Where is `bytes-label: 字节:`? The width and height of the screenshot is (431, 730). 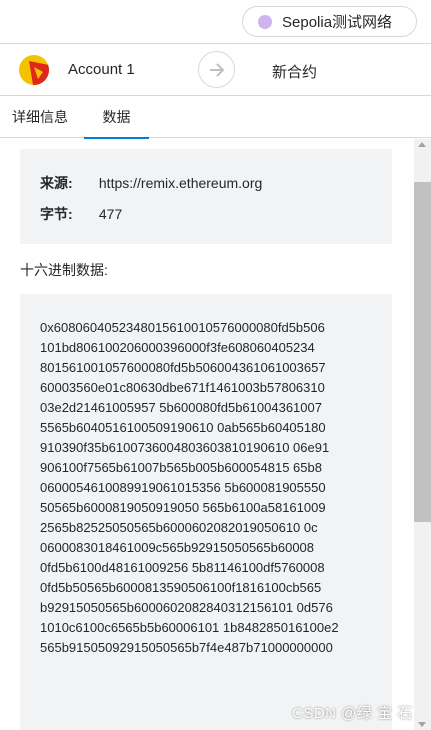 bytes-label: 字节: is located at coordinates (56, 214).